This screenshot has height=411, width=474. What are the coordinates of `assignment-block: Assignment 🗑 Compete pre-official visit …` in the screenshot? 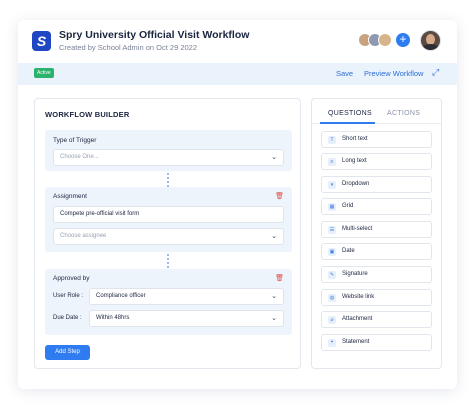 It's located at (168, 219).